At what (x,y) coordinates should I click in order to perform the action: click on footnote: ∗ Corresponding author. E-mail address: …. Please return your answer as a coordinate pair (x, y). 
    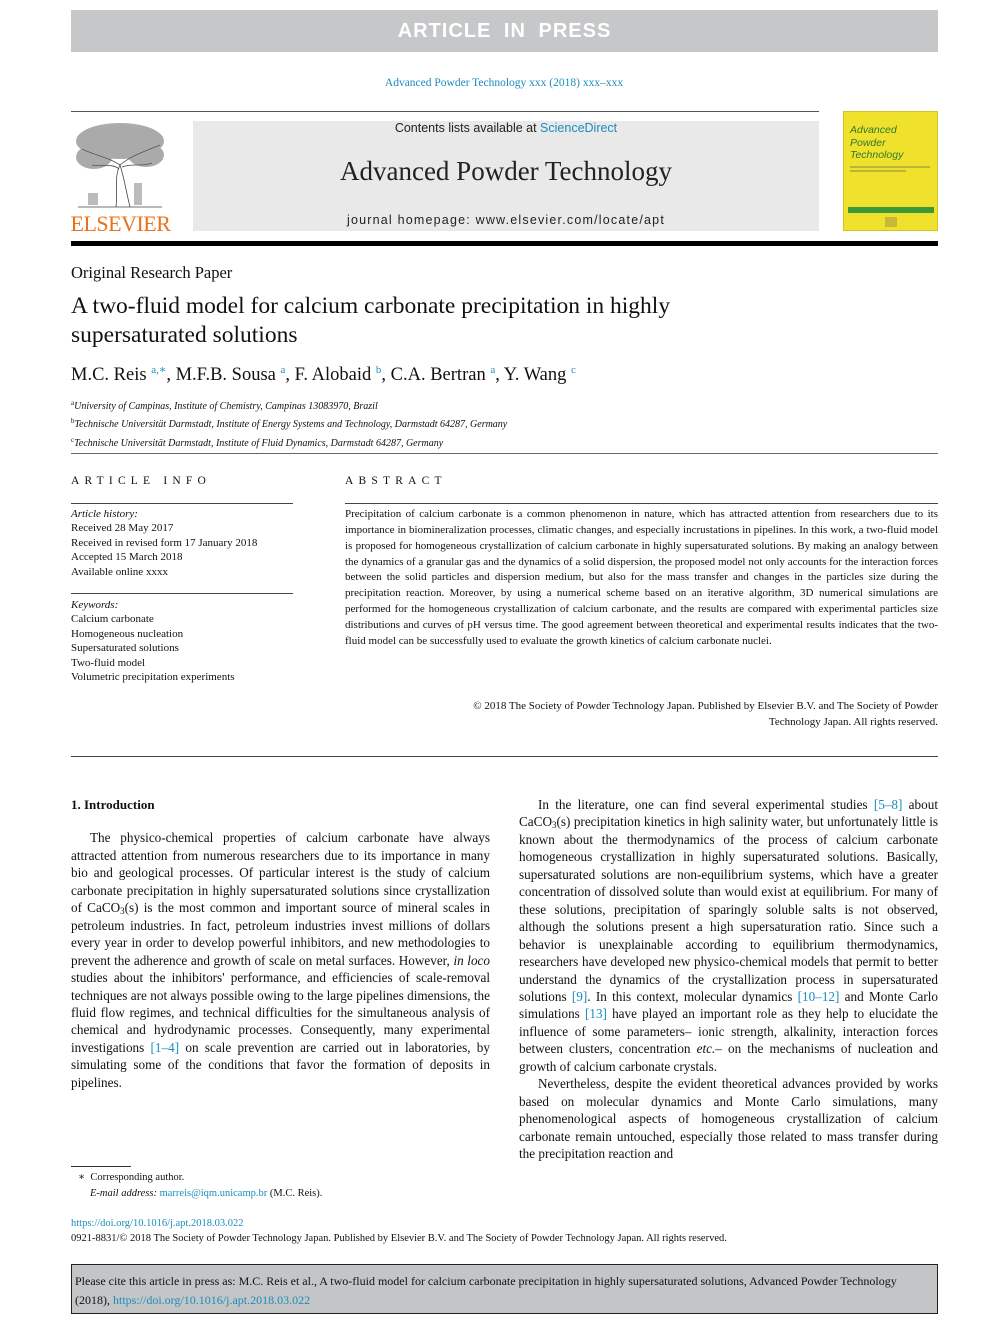
    Looking at the image, I should click on (200, 1185).